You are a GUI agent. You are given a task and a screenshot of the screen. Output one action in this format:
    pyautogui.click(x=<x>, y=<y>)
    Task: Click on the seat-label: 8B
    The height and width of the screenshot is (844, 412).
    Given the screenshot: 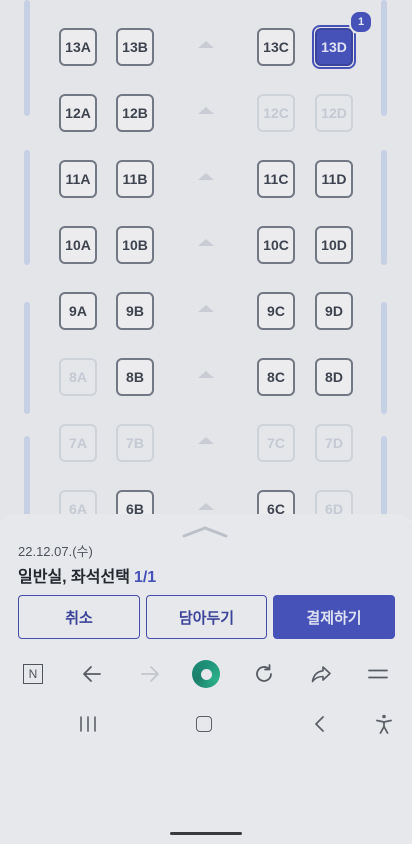 What is the action you would take?
    pyautogui.click(x=135, y=377)
    